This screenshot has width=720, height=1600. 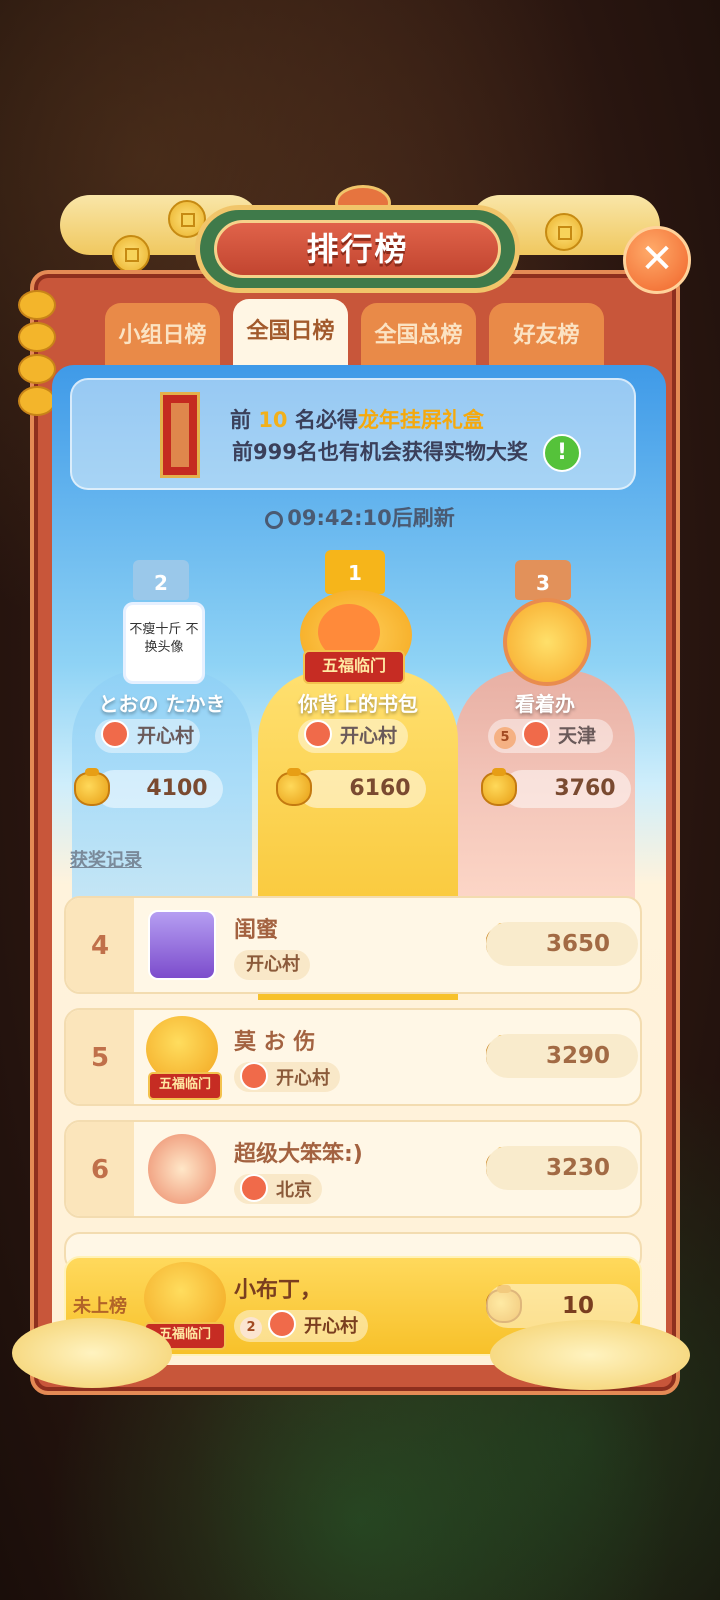 What do you see at coordinates (100, 945) in the screenshot?
I see `row-rank: 4` at bounding box center [100, 945].